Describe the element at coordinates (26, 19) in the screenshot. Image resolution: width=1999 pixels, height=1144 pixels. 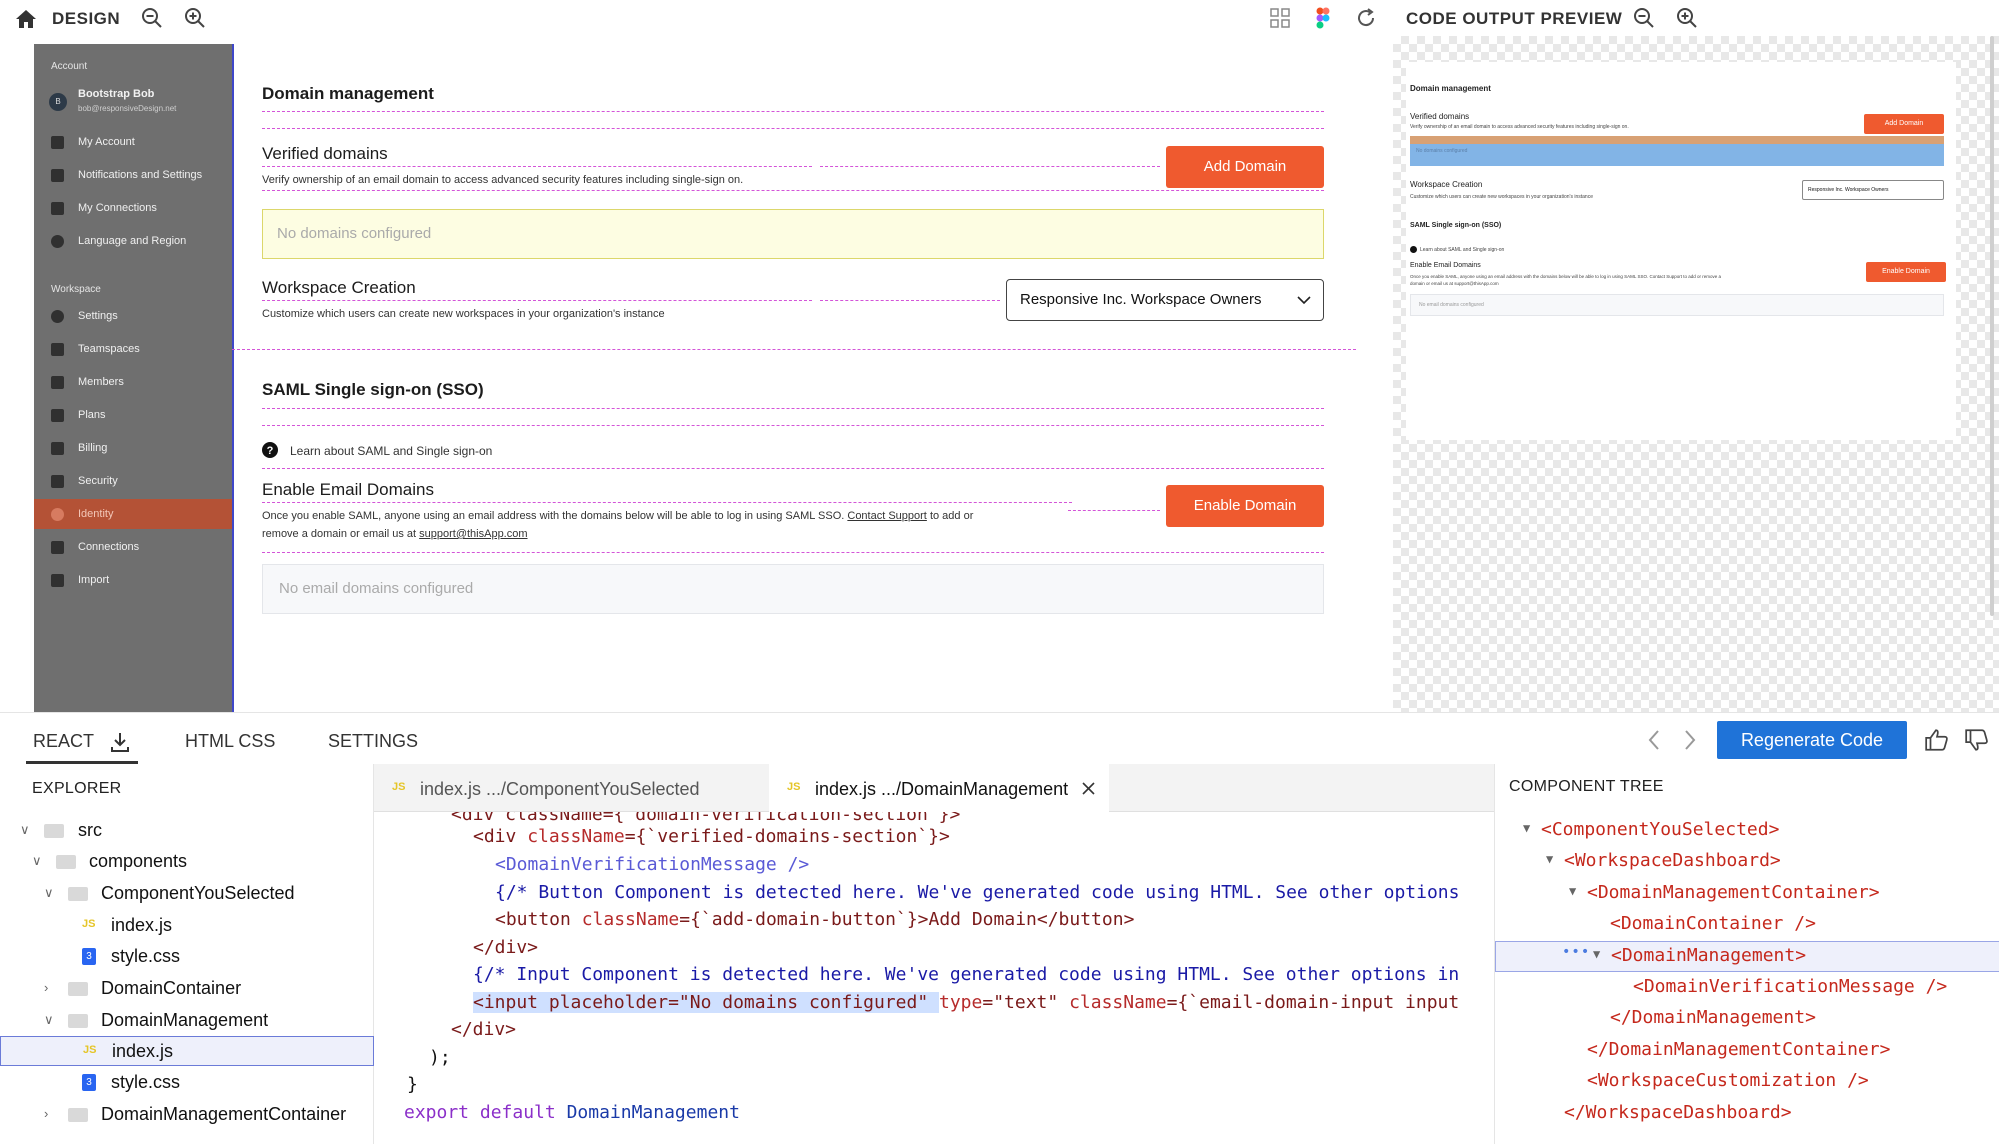
I see `home-icon` at that location.